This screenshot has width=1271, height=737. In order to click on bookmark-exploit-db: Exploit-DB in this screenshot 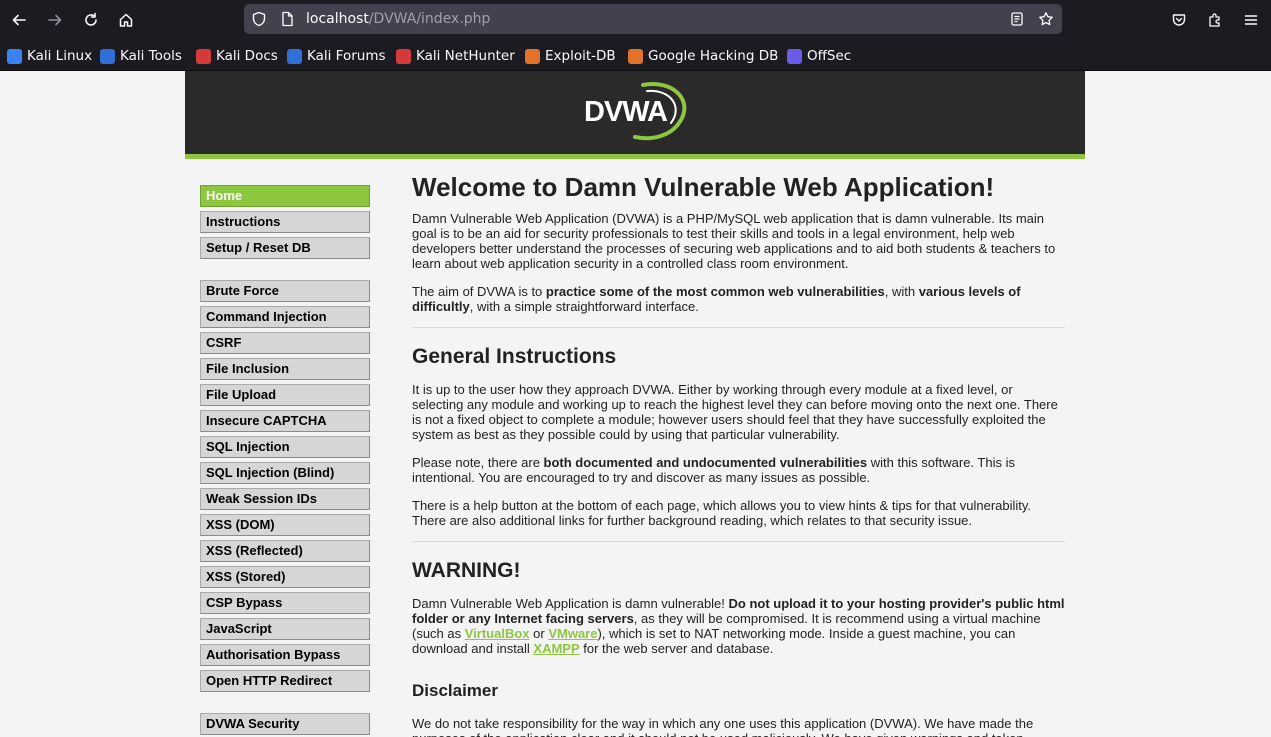, I will do `click(570, 56)`.